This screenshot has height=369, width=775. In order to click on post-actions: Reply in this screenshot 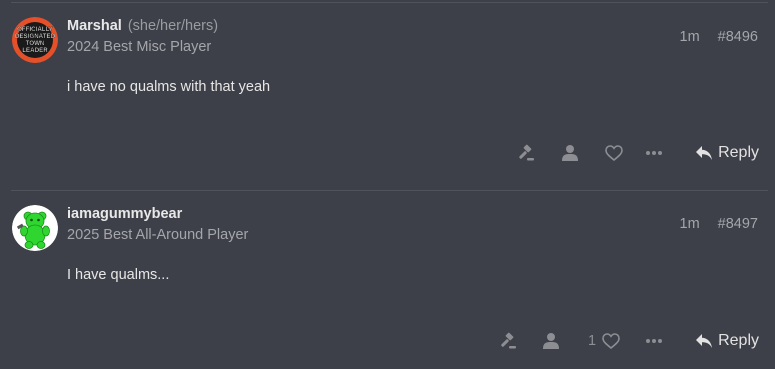, I will do `click(387, 153)`.